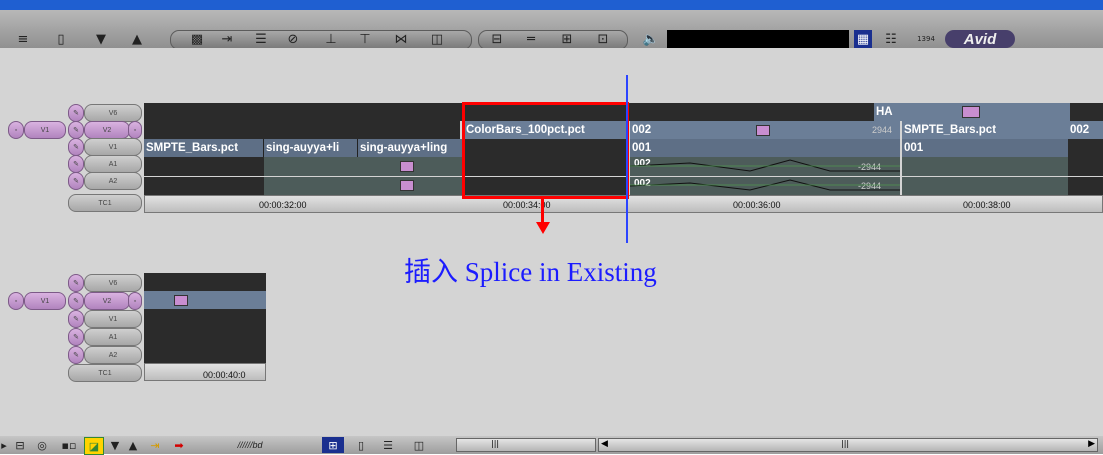 This screenshot has width=1103, height=455. Describe the element at coordinates (205, 354) in the screenshot. I see `track-a2-empty` at that location.